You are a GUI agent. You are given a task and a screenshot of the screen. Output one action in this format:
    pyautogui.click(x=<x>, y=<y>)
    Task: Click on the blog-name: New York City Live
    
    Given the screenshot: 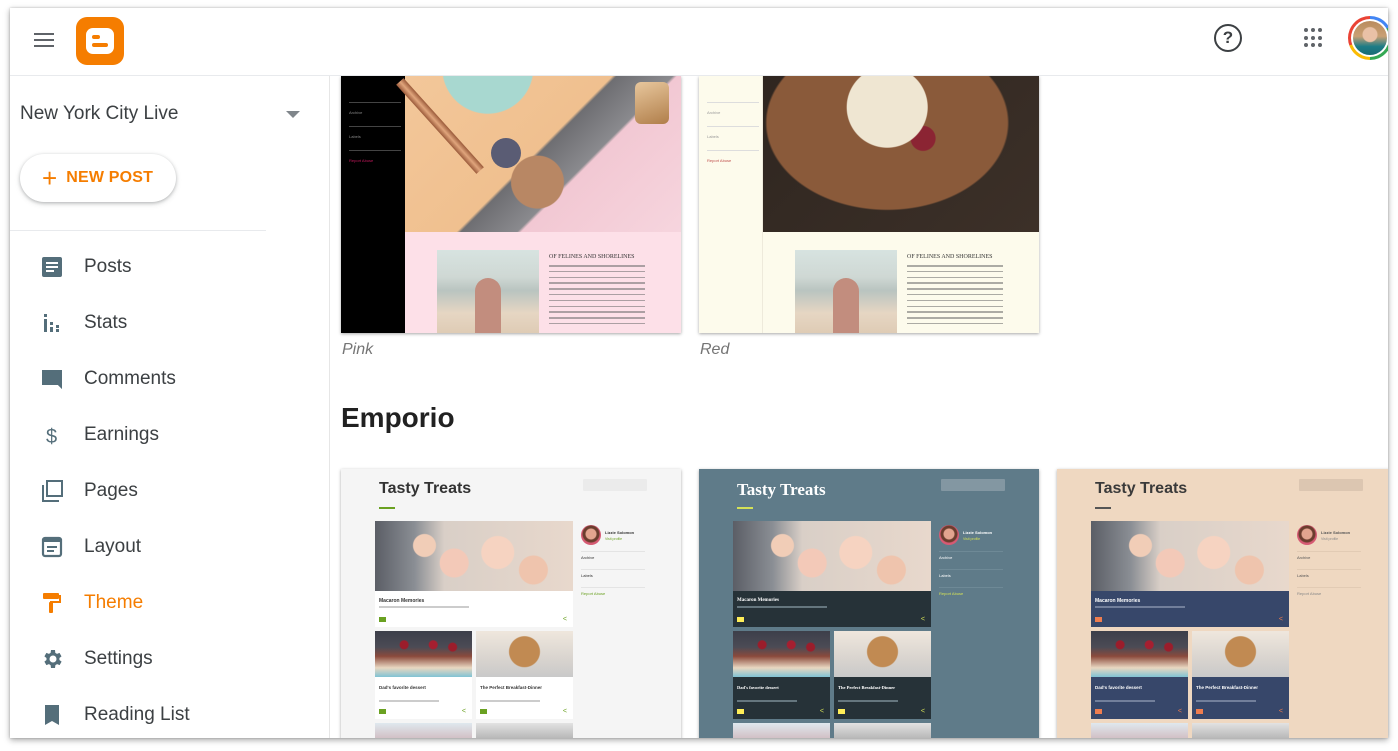 What is the action you would take?
    pyautogui.click(x=99, y=113)
    